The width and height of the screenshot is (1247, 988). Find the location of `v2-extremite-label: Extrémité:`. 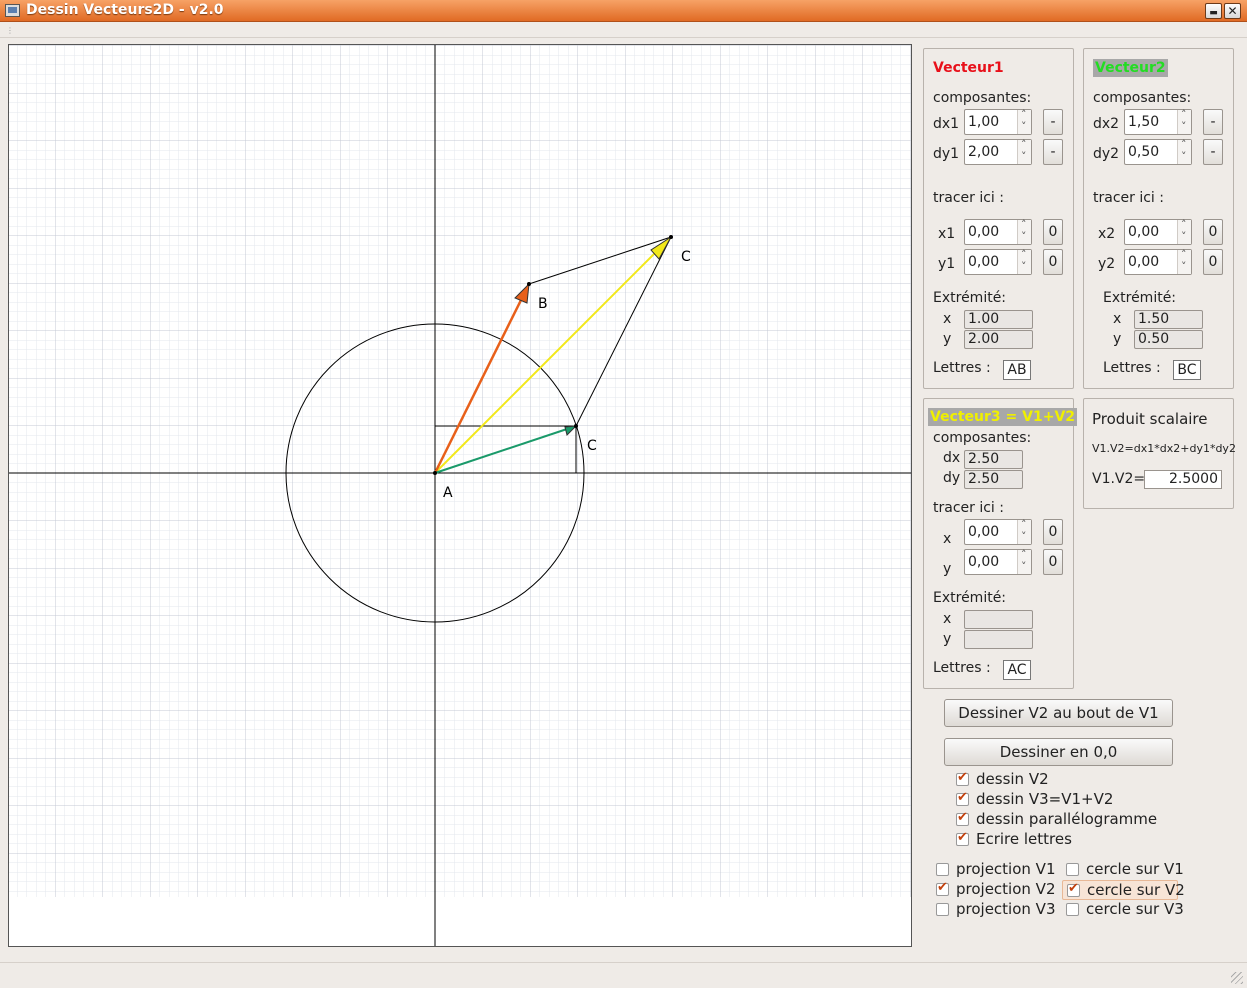

v2-extremite-label: Extrémité: is located at coordinates (1140, 298).